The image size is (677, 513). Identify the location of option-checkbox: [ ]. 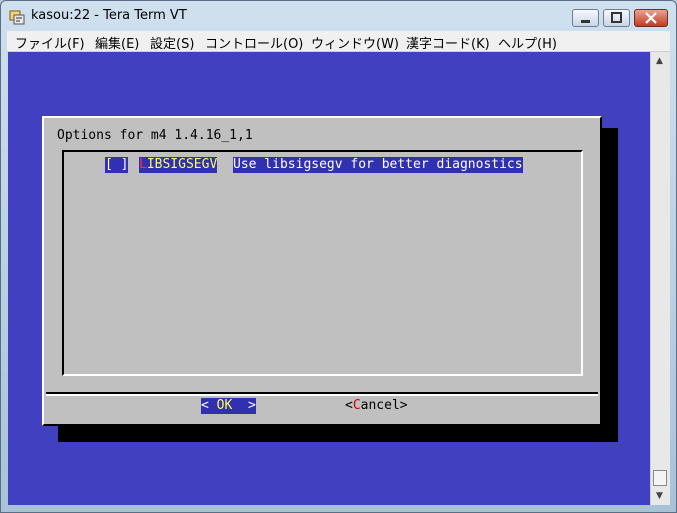
(117, 165).